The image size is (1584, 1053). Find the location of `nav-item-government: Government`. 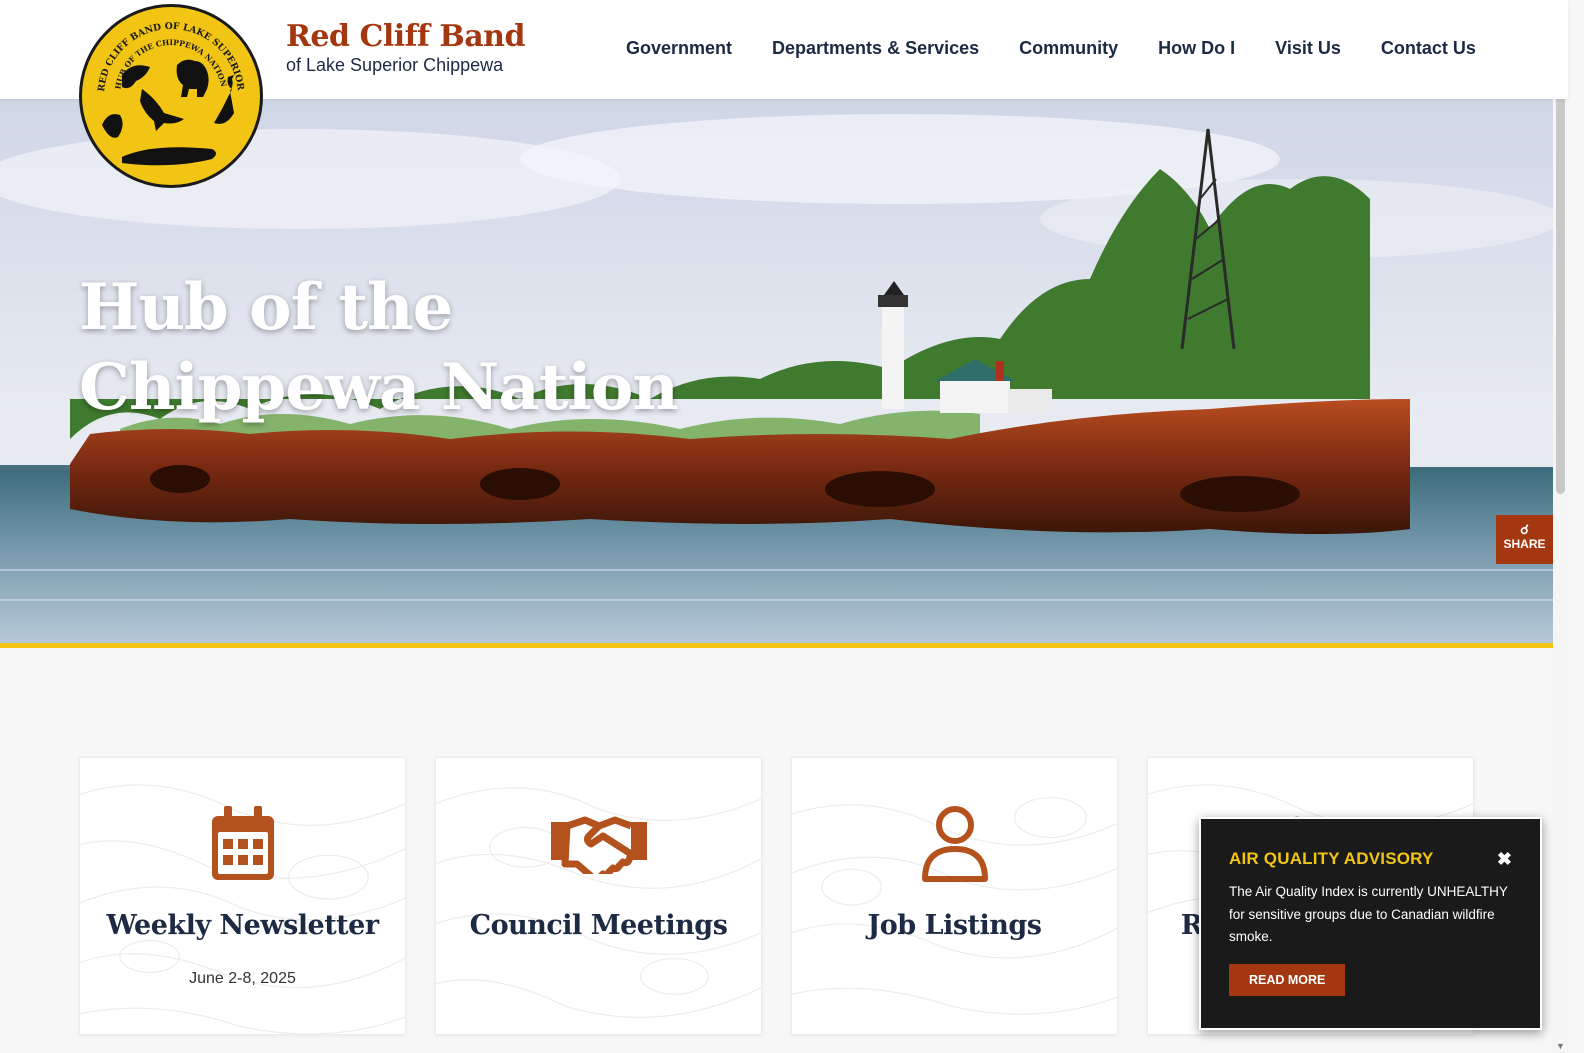

nav-item-government: Government is located at coordinates (679, 48).